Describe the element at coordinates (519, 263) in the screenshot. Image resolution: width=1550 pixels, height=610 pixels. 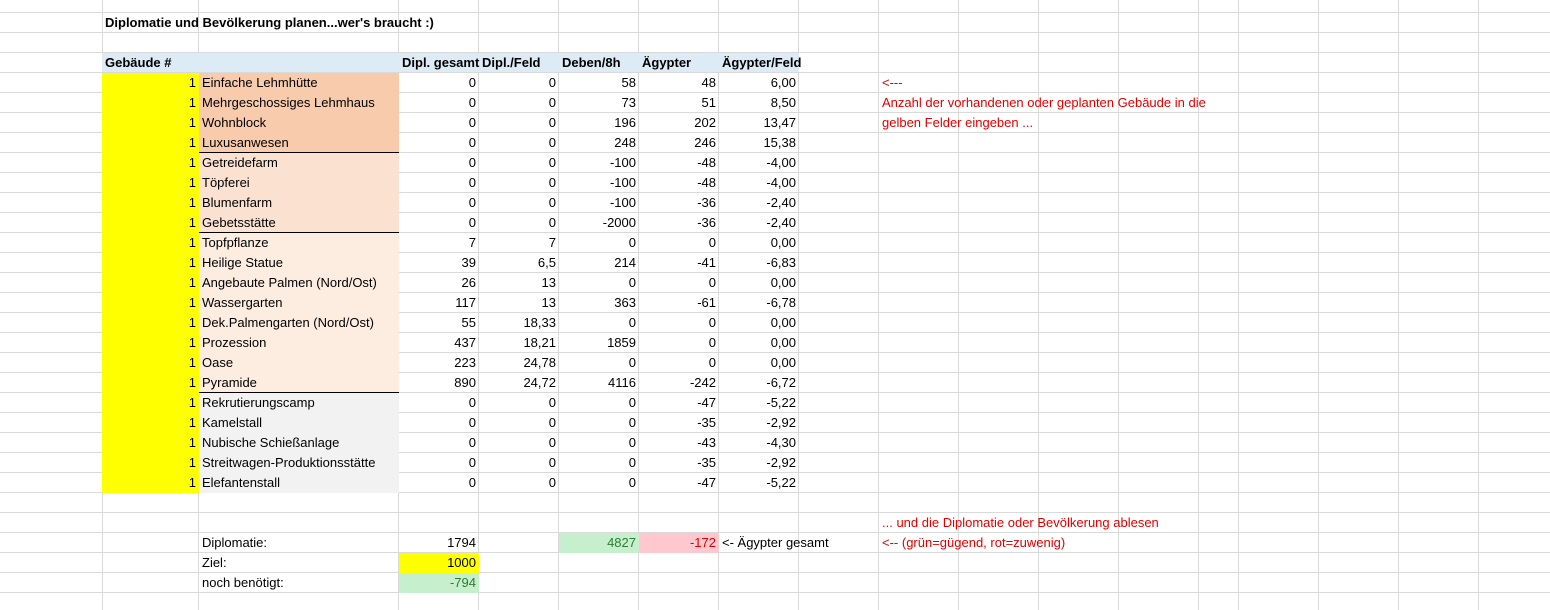
I see `dipl-field-cell: 6,5` at that location.